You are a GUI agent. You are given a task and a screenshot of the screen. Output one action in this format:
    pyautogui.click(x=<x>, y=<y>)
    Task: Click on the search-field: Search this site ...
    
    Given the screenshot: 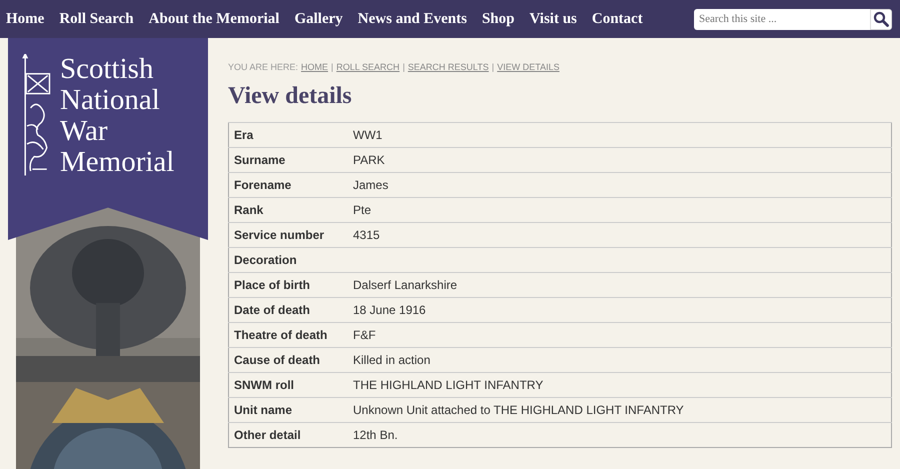 What is the action you would take?
    pyautogui.click(x=782, y=19)
    